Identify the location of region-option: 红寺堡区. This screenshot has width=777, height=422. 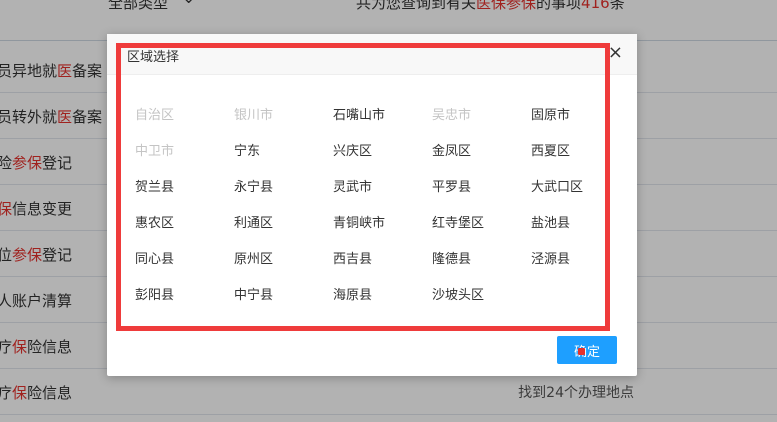
(458, 221).